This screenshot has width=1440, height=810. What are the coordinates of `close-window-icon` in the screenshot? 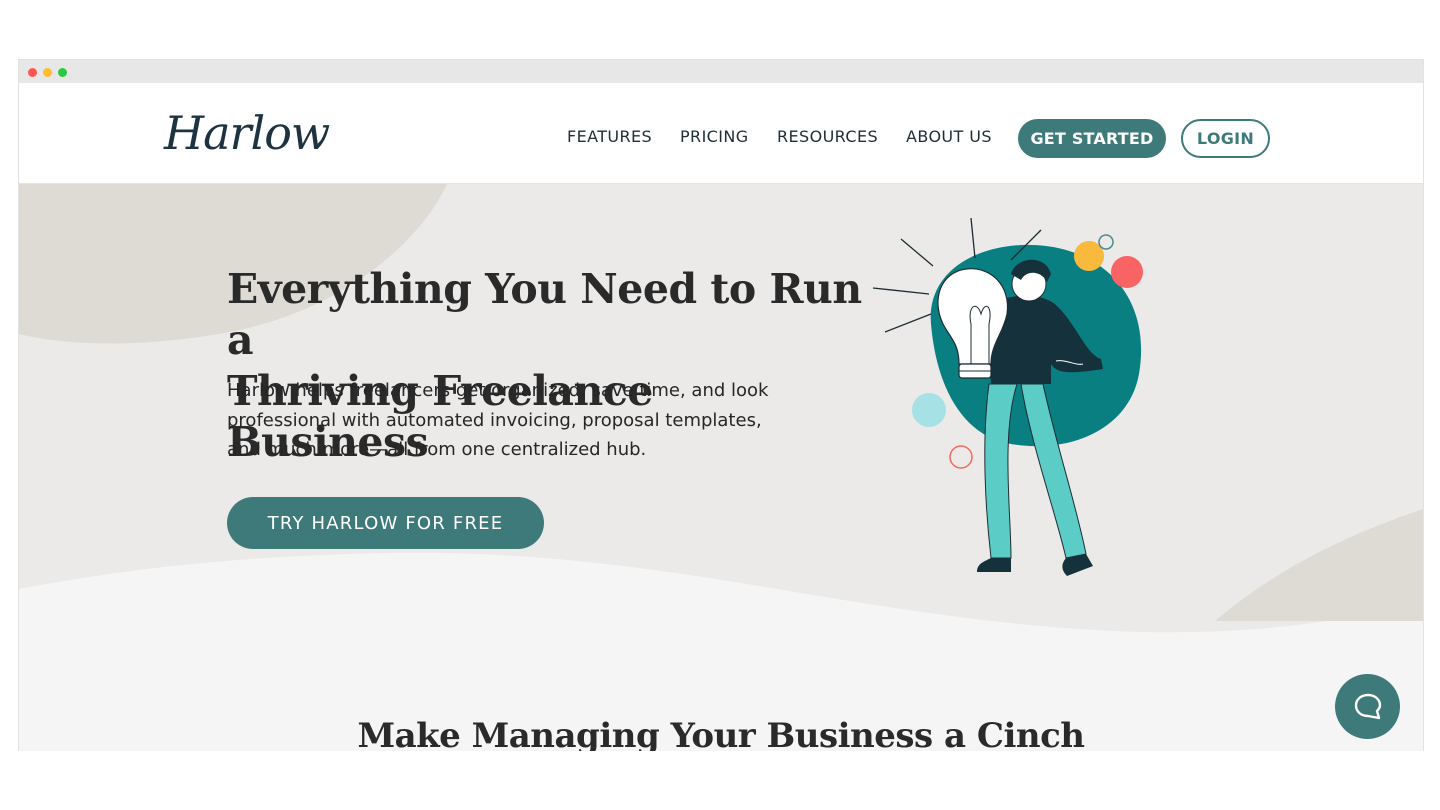 It's located at (32, 72).